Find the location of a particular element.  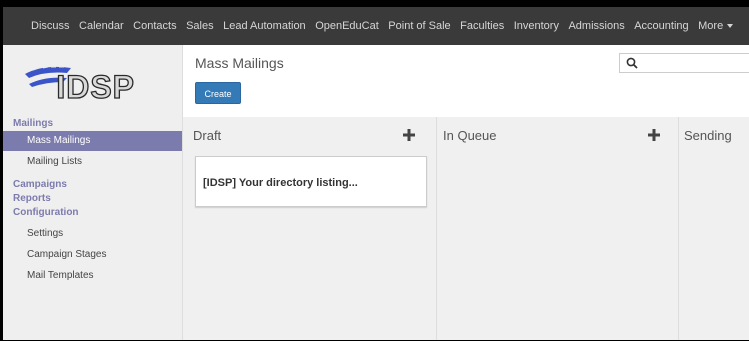

kanban-column-sending: Sending is located at coordinates (714, 228).